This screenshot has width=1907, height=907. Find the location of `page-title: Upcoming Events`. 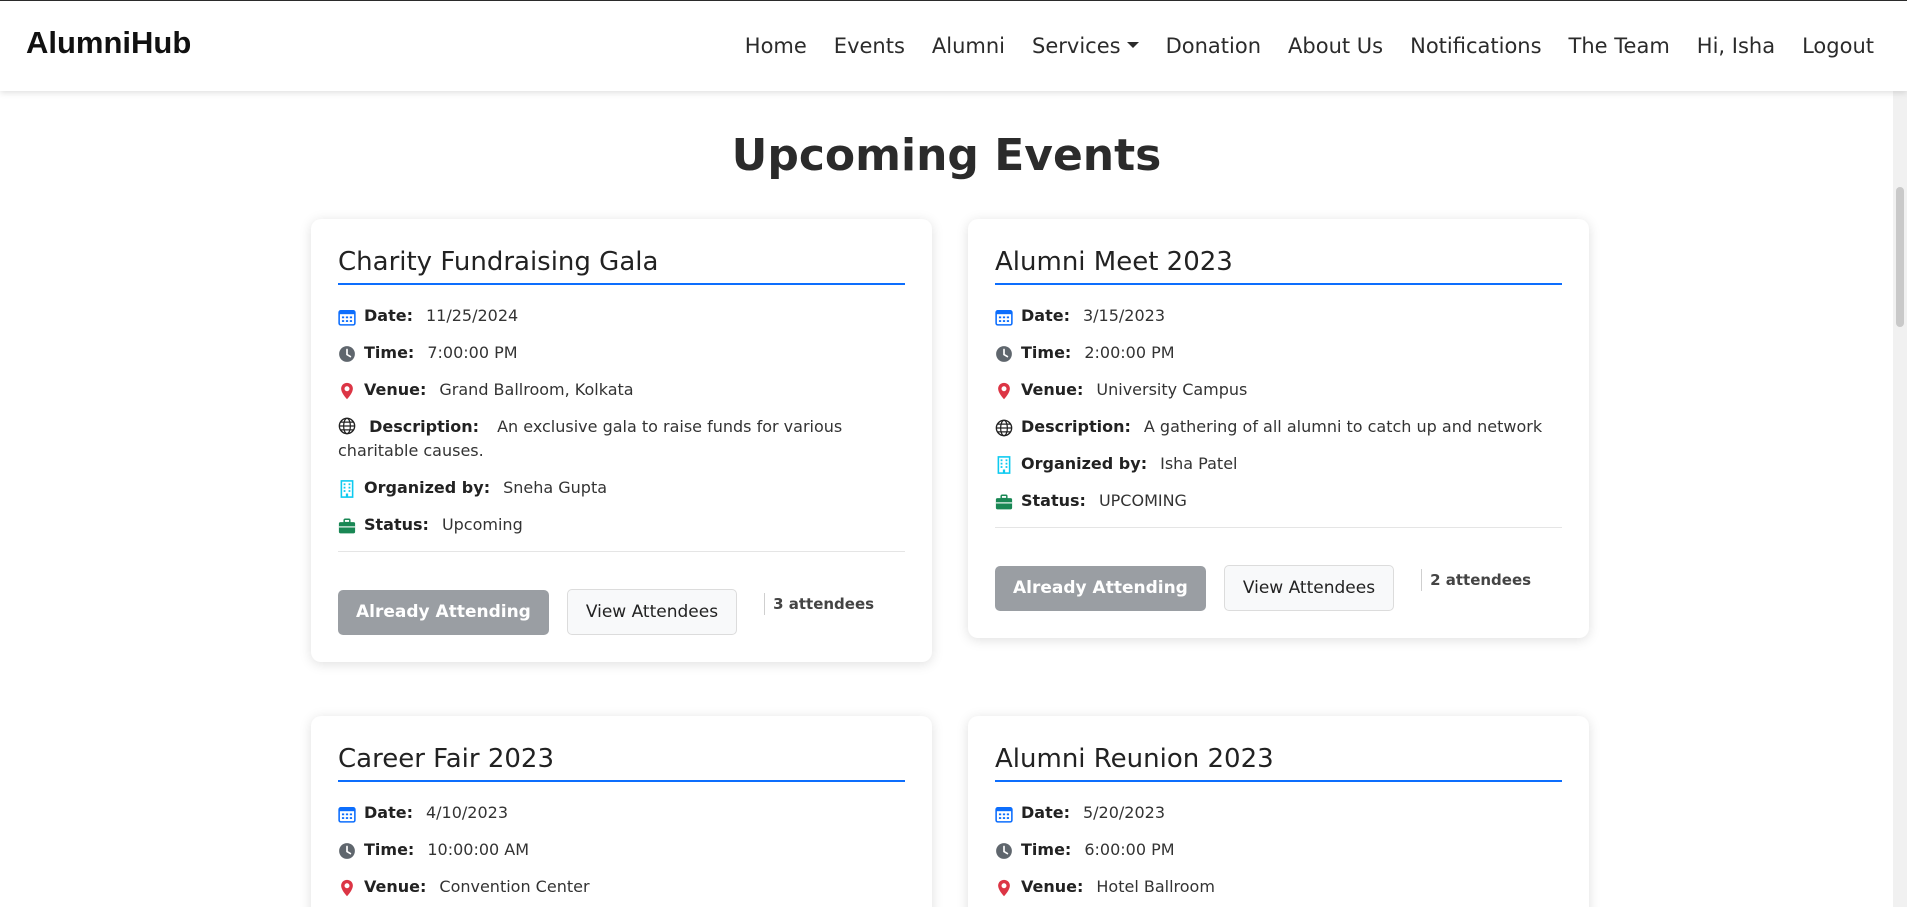

page-title: Upcoming Events is located at coordinates (946, 155).